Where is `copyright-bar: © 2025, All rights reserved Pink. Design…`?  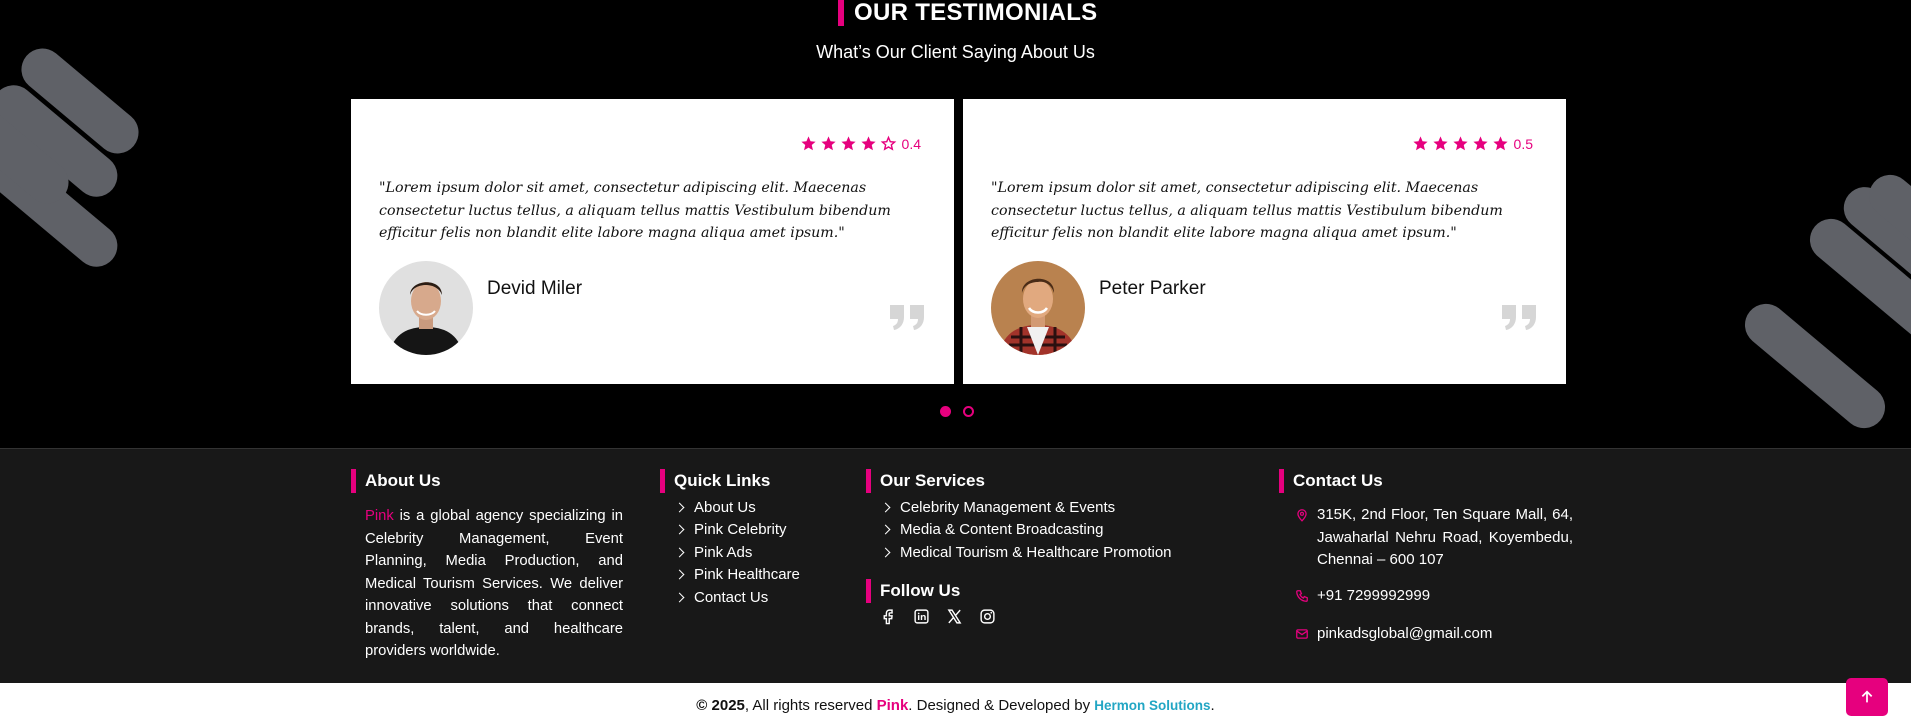 copyright-bar: © 2025, All rights reserved Pink. Design… is located at coordinates (955, 705).